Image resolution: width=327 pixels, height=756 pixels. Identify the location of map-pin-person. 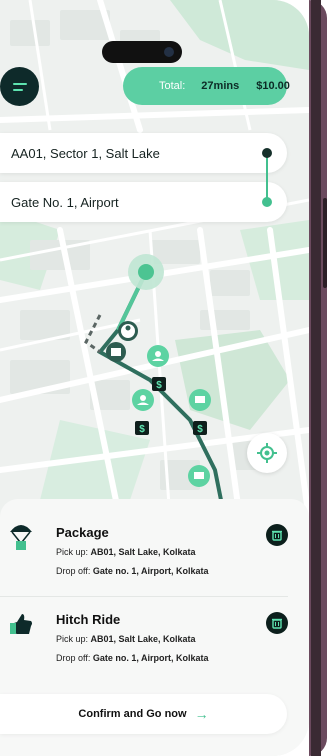
(128, 331).